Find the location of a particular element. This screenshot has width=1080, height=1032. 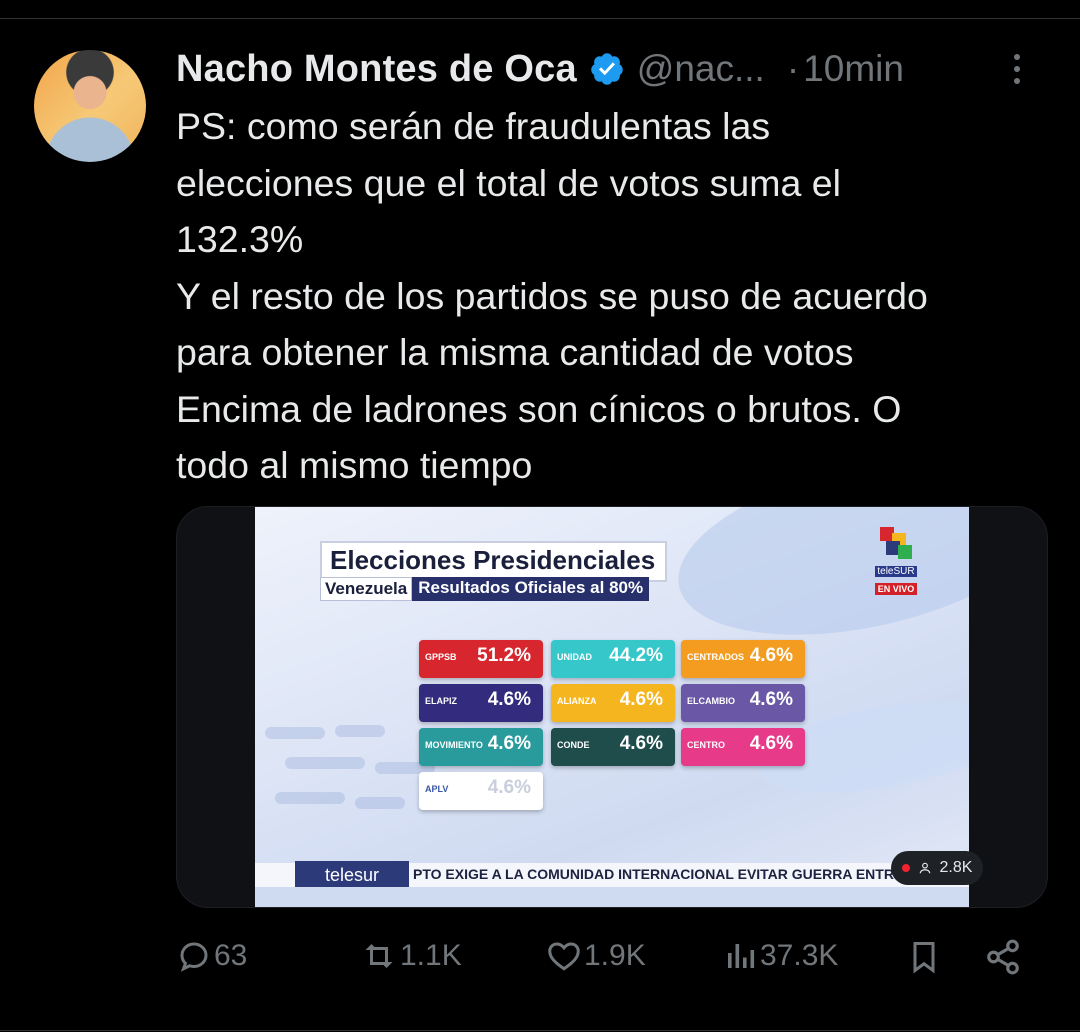

like-count: 1.9K is located at coordinates (615, 955).